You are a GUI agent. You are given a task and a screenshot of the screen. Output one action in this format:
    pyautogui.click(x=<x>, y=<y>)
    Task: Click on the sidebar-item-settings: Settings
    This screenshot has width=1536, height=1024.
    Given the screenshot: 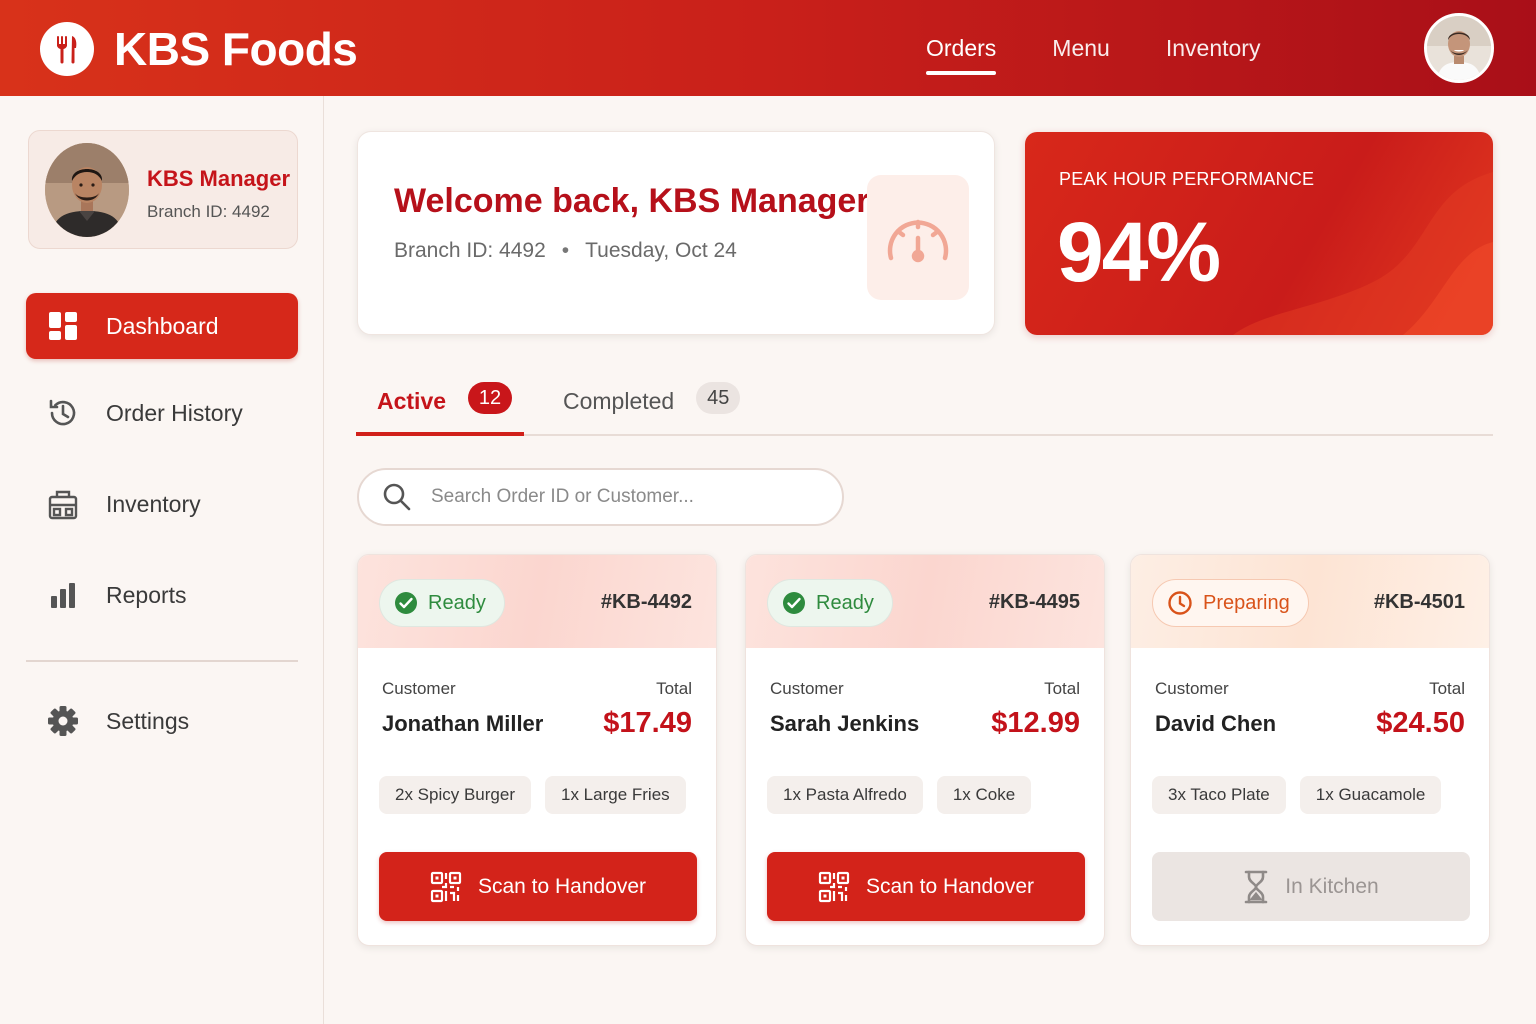 What is the action you would take?
    pyautogui.click(x=162, y=721)
    